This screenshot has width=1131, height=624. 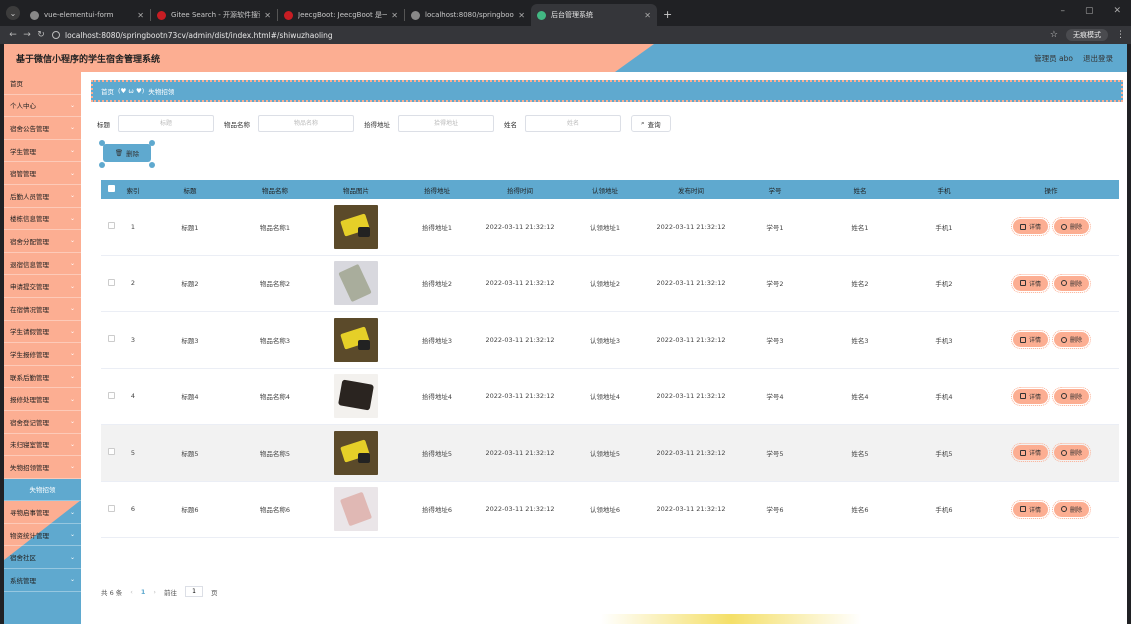 I want to click on browser-tab: Gitee Search - 开源软件搜索 ✕, so click(x=214, y=15).